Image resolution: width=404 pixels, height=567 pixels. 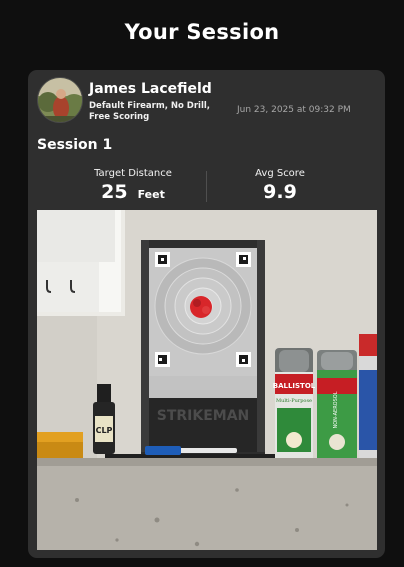 What do you see at coordinates (133, 185) in the screenshot?
I see `target-distance-stat: Target Distance 25 Feet` at bounding box center [133, 185].